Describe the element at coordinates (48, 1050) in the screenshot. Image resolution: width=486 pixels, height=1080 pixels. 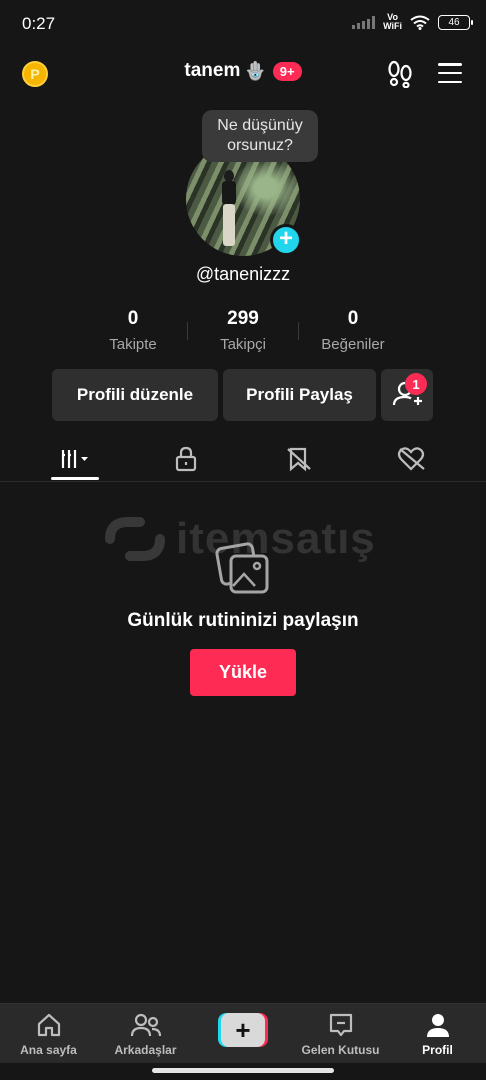
I see `nav-home-label: Ana sayfa` at that location.